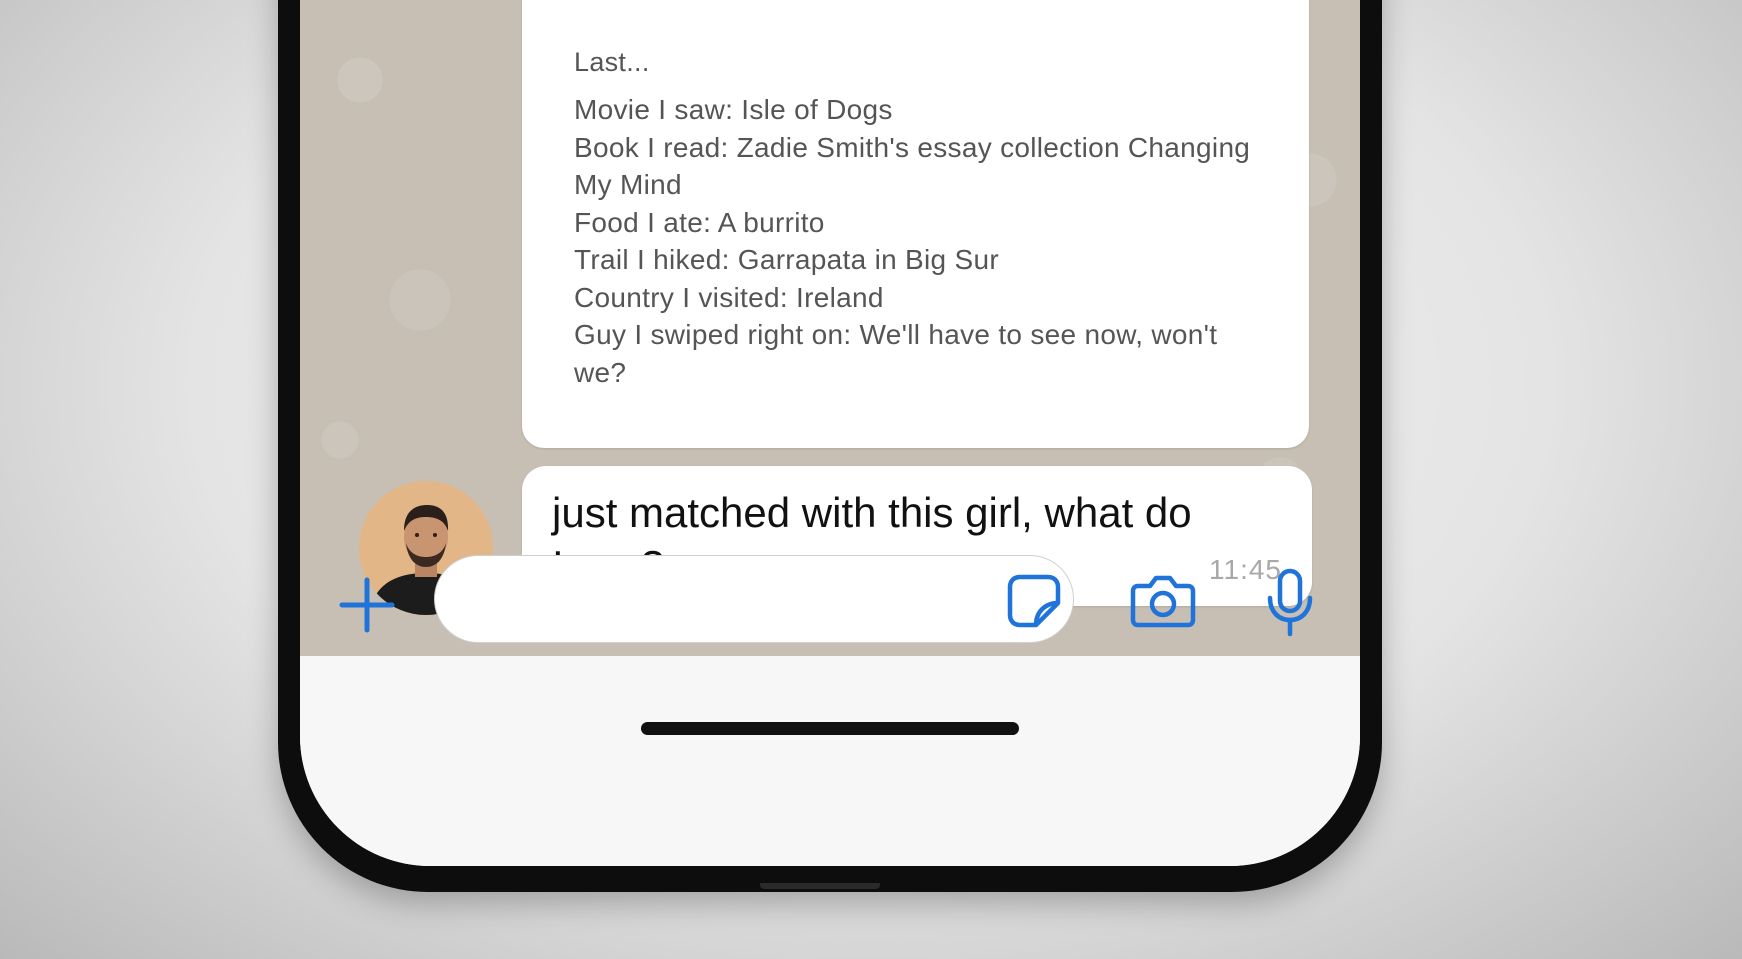 The image size is (1742, 959). I want to click on composer-bar, so click(830, 761).